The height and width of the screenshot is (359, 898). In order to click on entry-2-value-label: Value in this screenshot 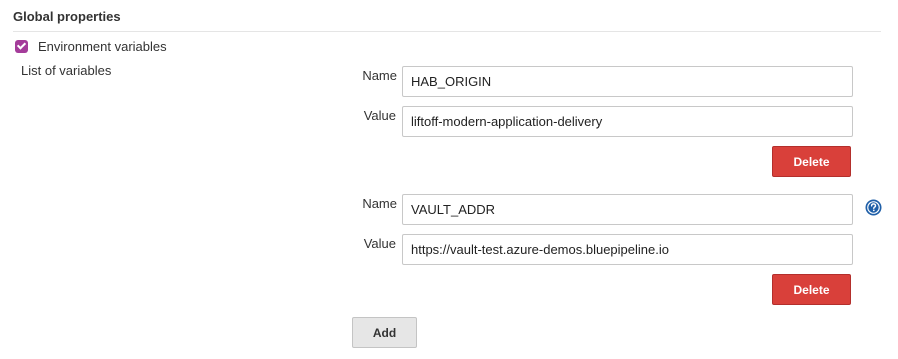, I will do `click(379, 243)`.